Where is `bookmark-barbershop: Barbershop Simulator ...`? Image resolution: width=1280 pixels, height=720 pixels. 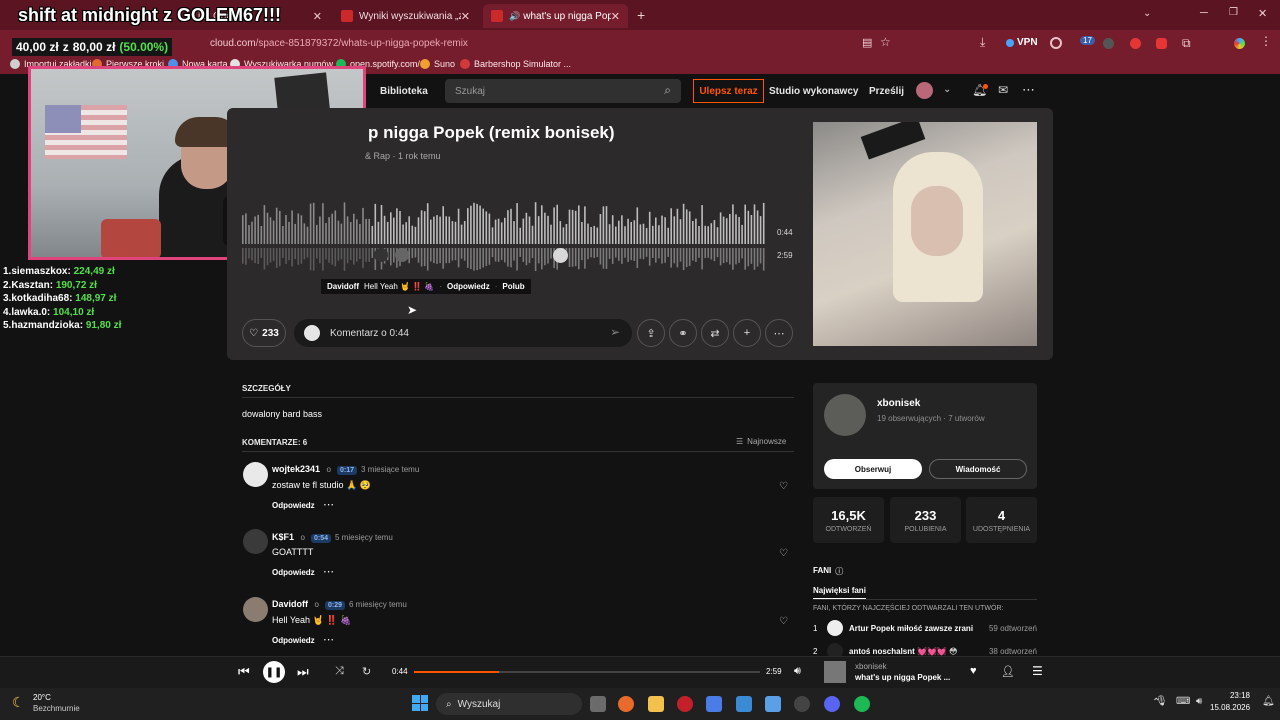 bookmark-barbershop: Barbershop Simulator ... is located at coordinates (515, 64).